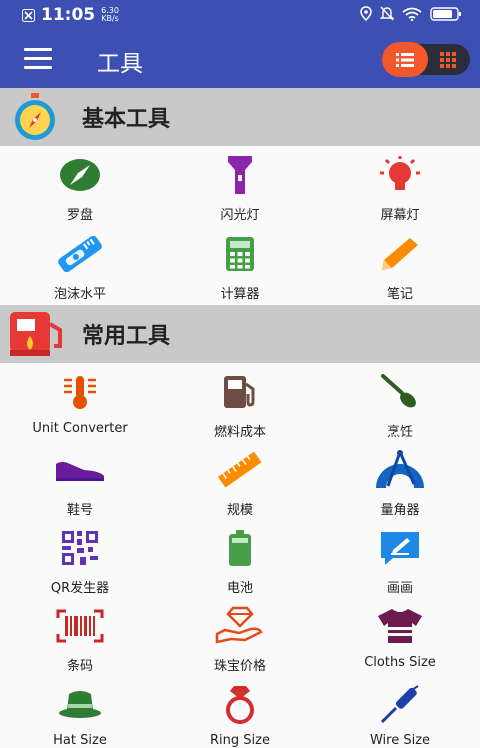  Describe the element at coordinates (399, 294) in the screenshot. I see `tool-label: 笔记` at that location.